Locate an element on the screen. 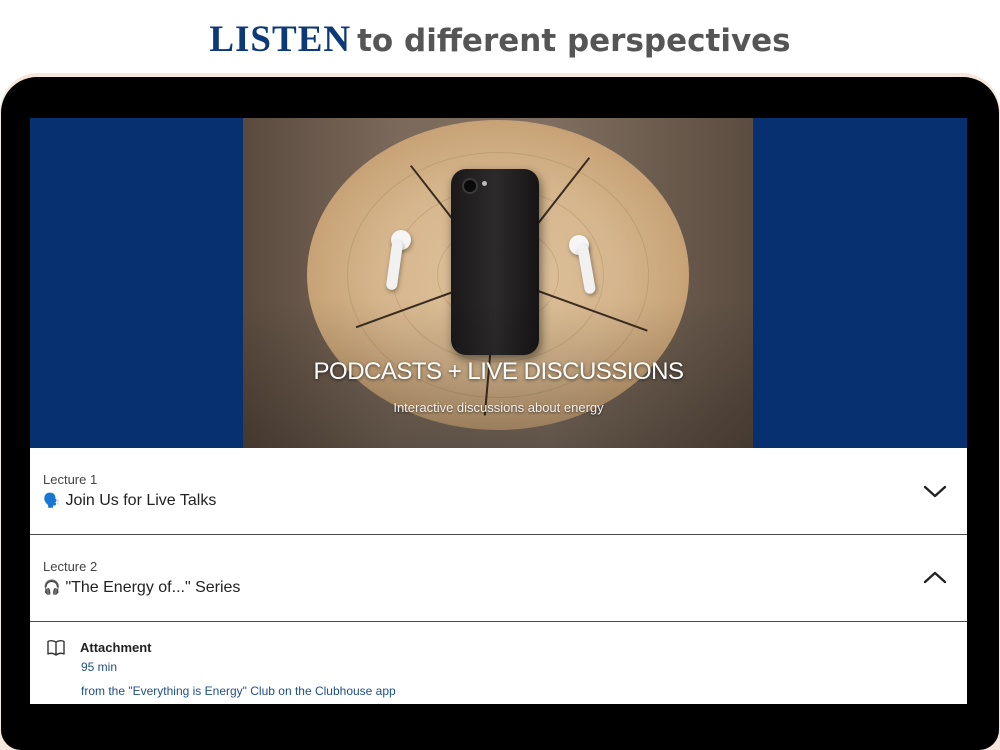  book-icon is located at coordinates (56, 648).